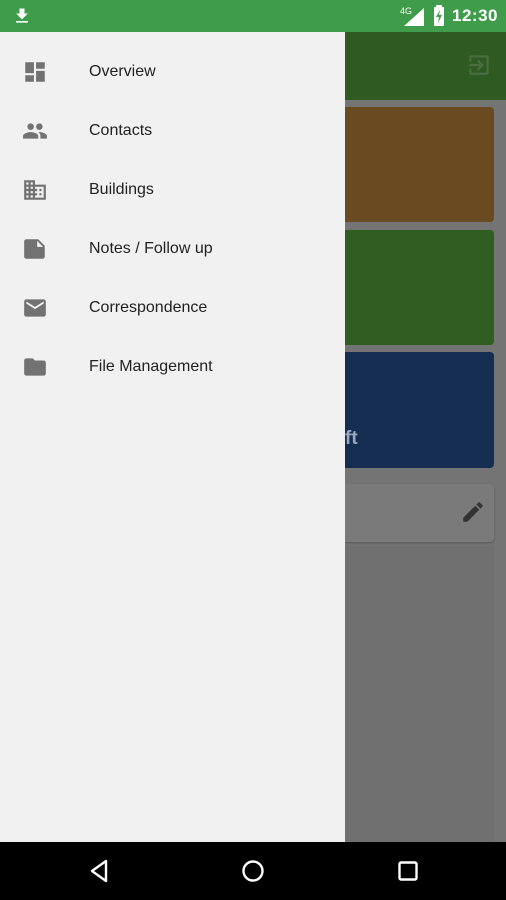  What do you see at coordinates (479, 65) in the screenshot?
I see `exit-icon` at bounding box center [479, 65].